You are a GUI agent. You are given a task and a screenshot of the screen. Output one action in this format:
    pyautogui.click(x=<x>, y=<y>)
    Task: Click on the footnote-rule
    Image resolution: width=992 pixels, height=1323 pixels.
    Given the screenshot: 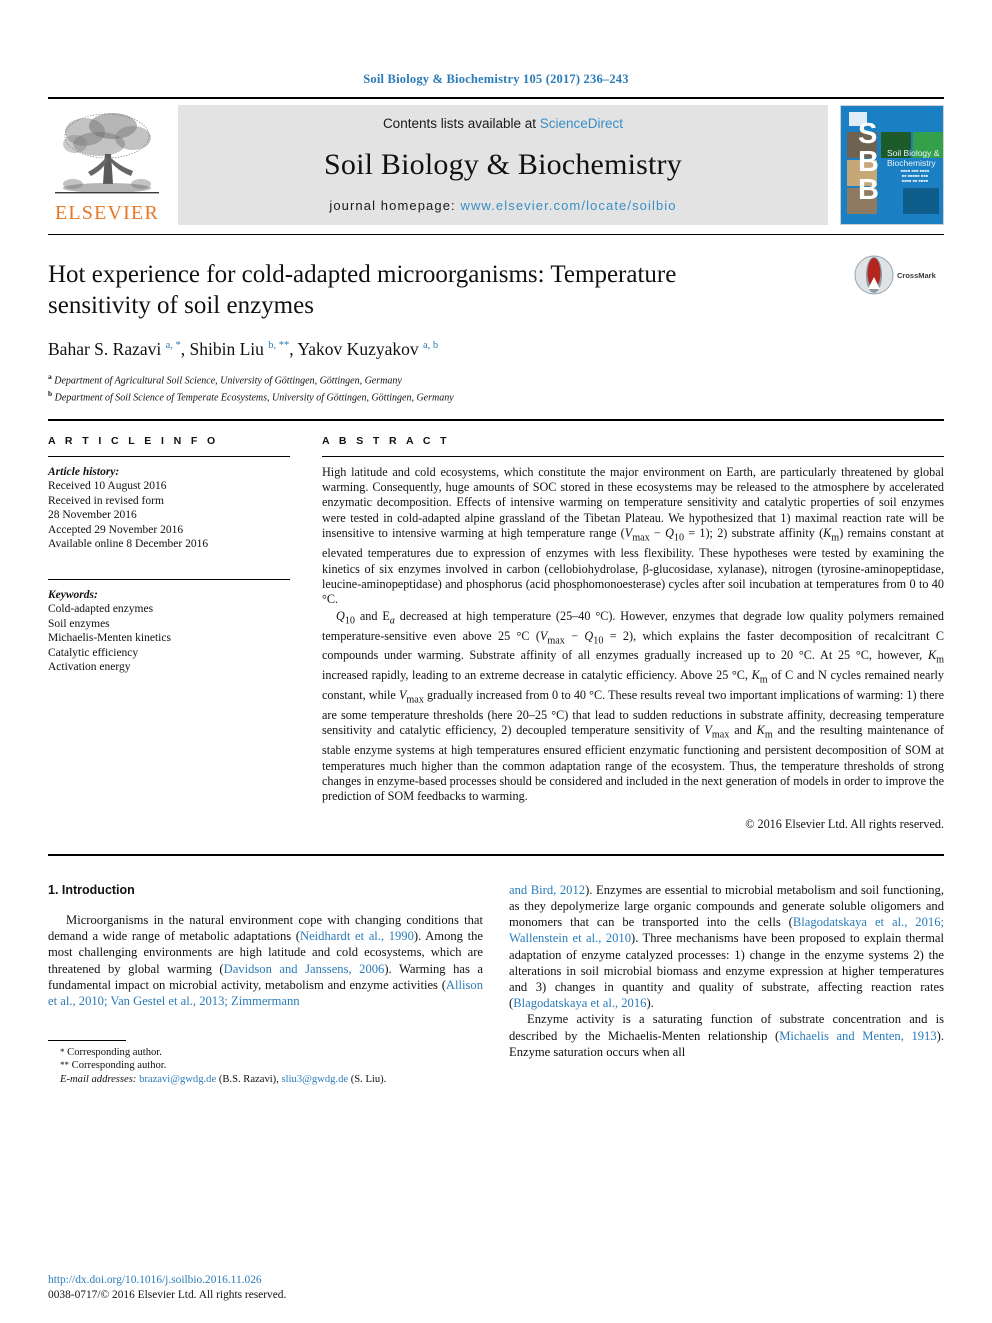 What is the action you would take?
    pyautogui.click(x=87, y=1040)
    